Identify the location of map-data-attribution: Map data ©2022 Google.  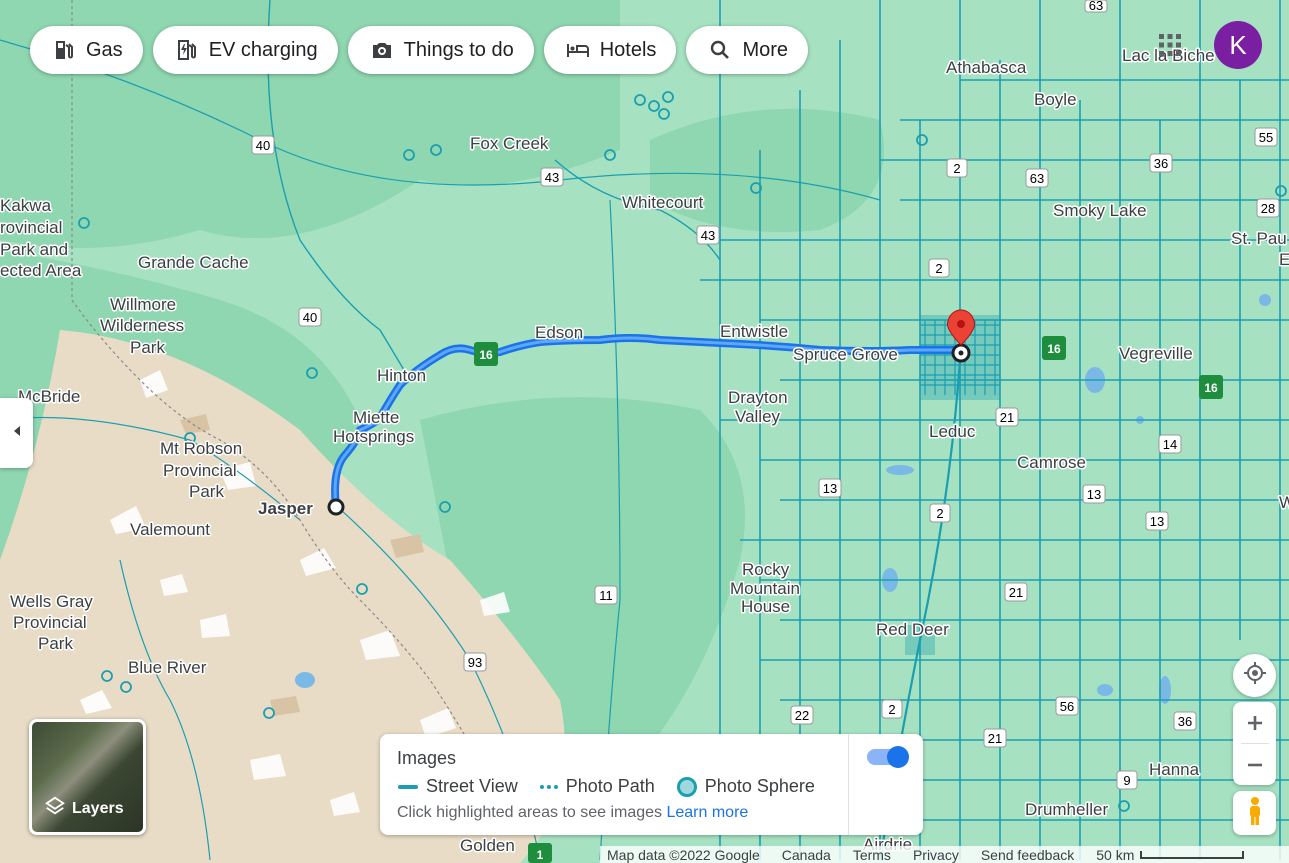
(683, 854).